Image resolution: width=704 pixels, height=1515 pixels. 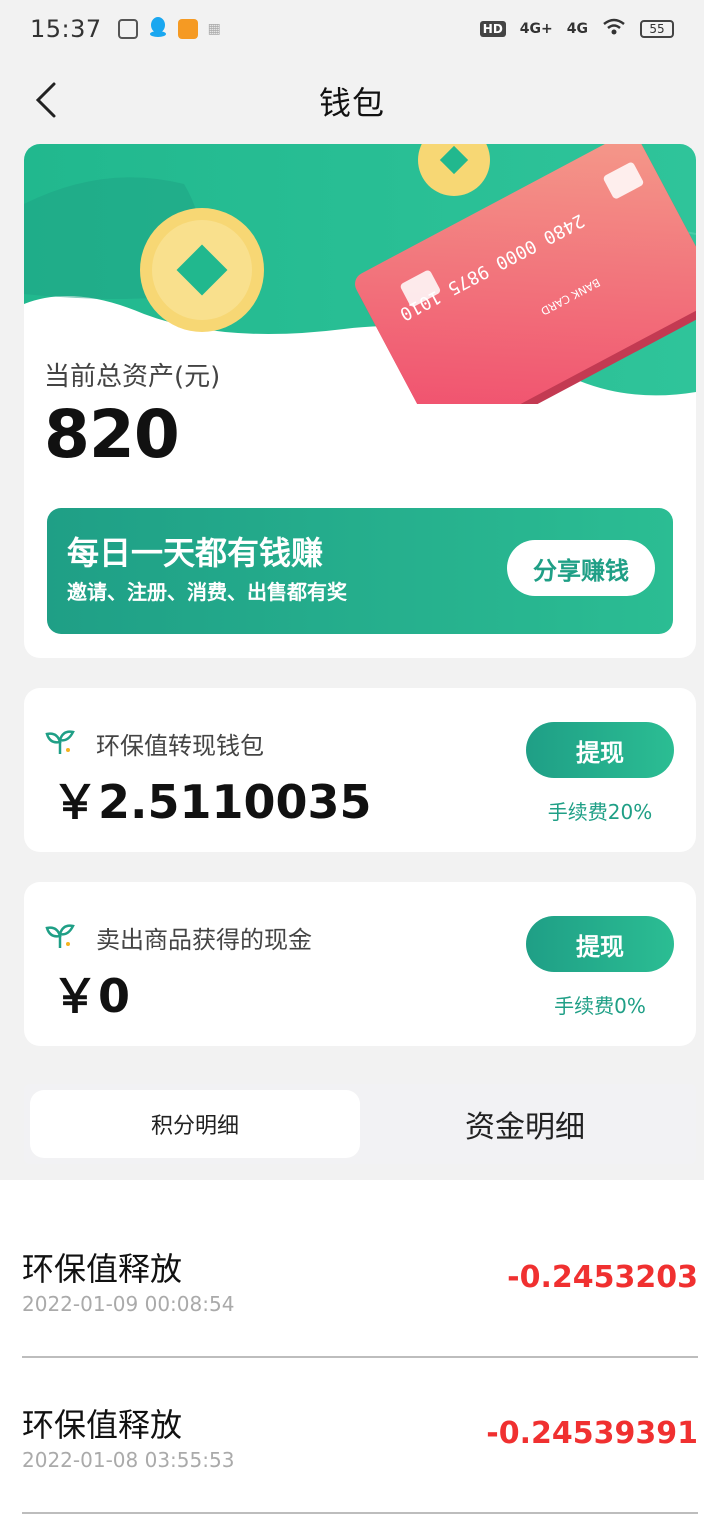 I want to click on wallet-amount: ￥0, so click(x=91, y=996).